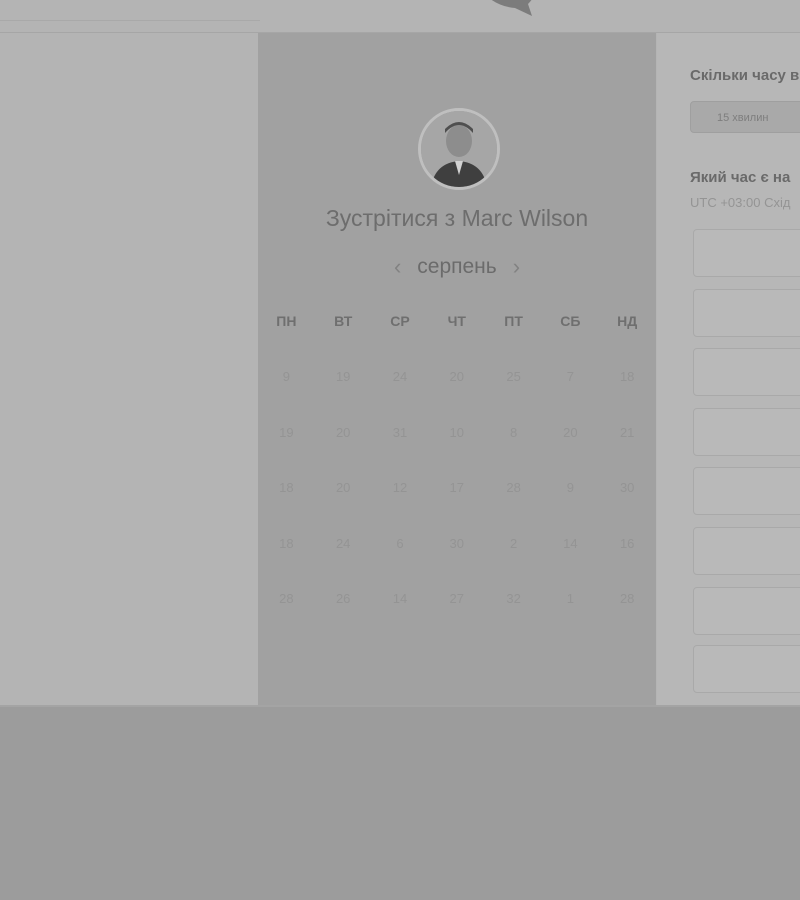 The image size is (800, 900). Describe the element at coordinates (456, 615) in the screenshot. I see `calendar-day: 27` at that location.